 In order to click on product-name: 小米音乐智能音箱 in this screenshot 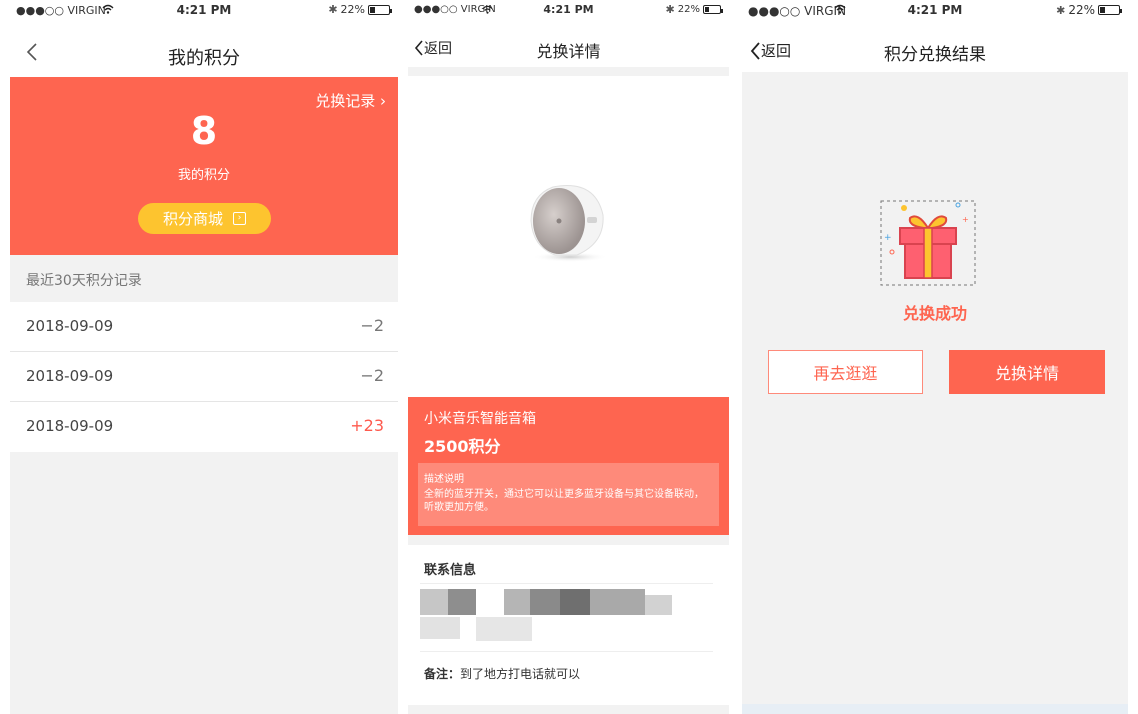, I will do `click(480, 419)`.